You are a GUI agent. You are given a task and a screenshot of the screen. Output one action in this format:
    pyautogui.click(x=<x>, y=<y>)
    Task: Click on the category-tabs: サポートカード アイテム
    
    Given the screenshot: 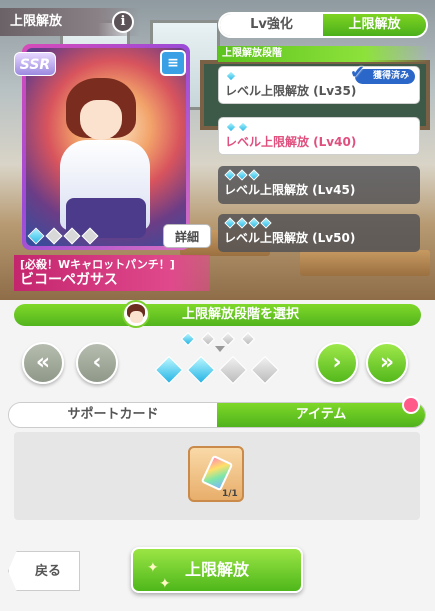 What is the action you would take?
    pyautogui.click(x=217, y=415)
    